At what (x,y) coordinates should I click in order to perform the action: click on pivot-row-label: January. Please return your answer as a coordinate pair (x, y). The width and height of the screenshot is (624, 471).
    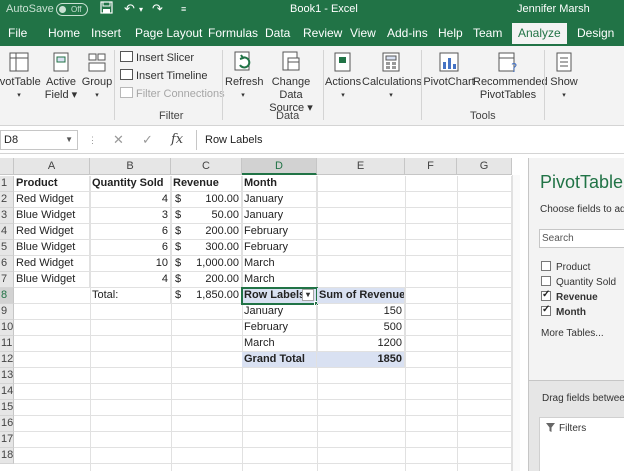
    Looking at the image, I should click on (279, 312).